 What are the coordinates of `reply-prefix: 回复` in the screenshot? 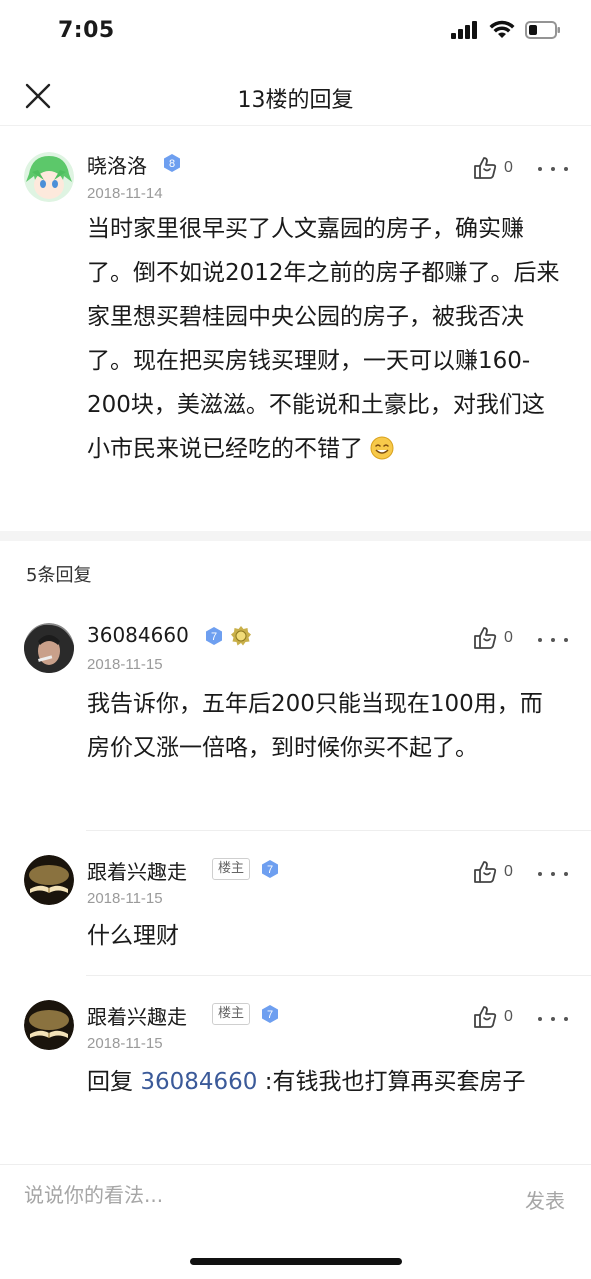 It's located at (114, 1082).